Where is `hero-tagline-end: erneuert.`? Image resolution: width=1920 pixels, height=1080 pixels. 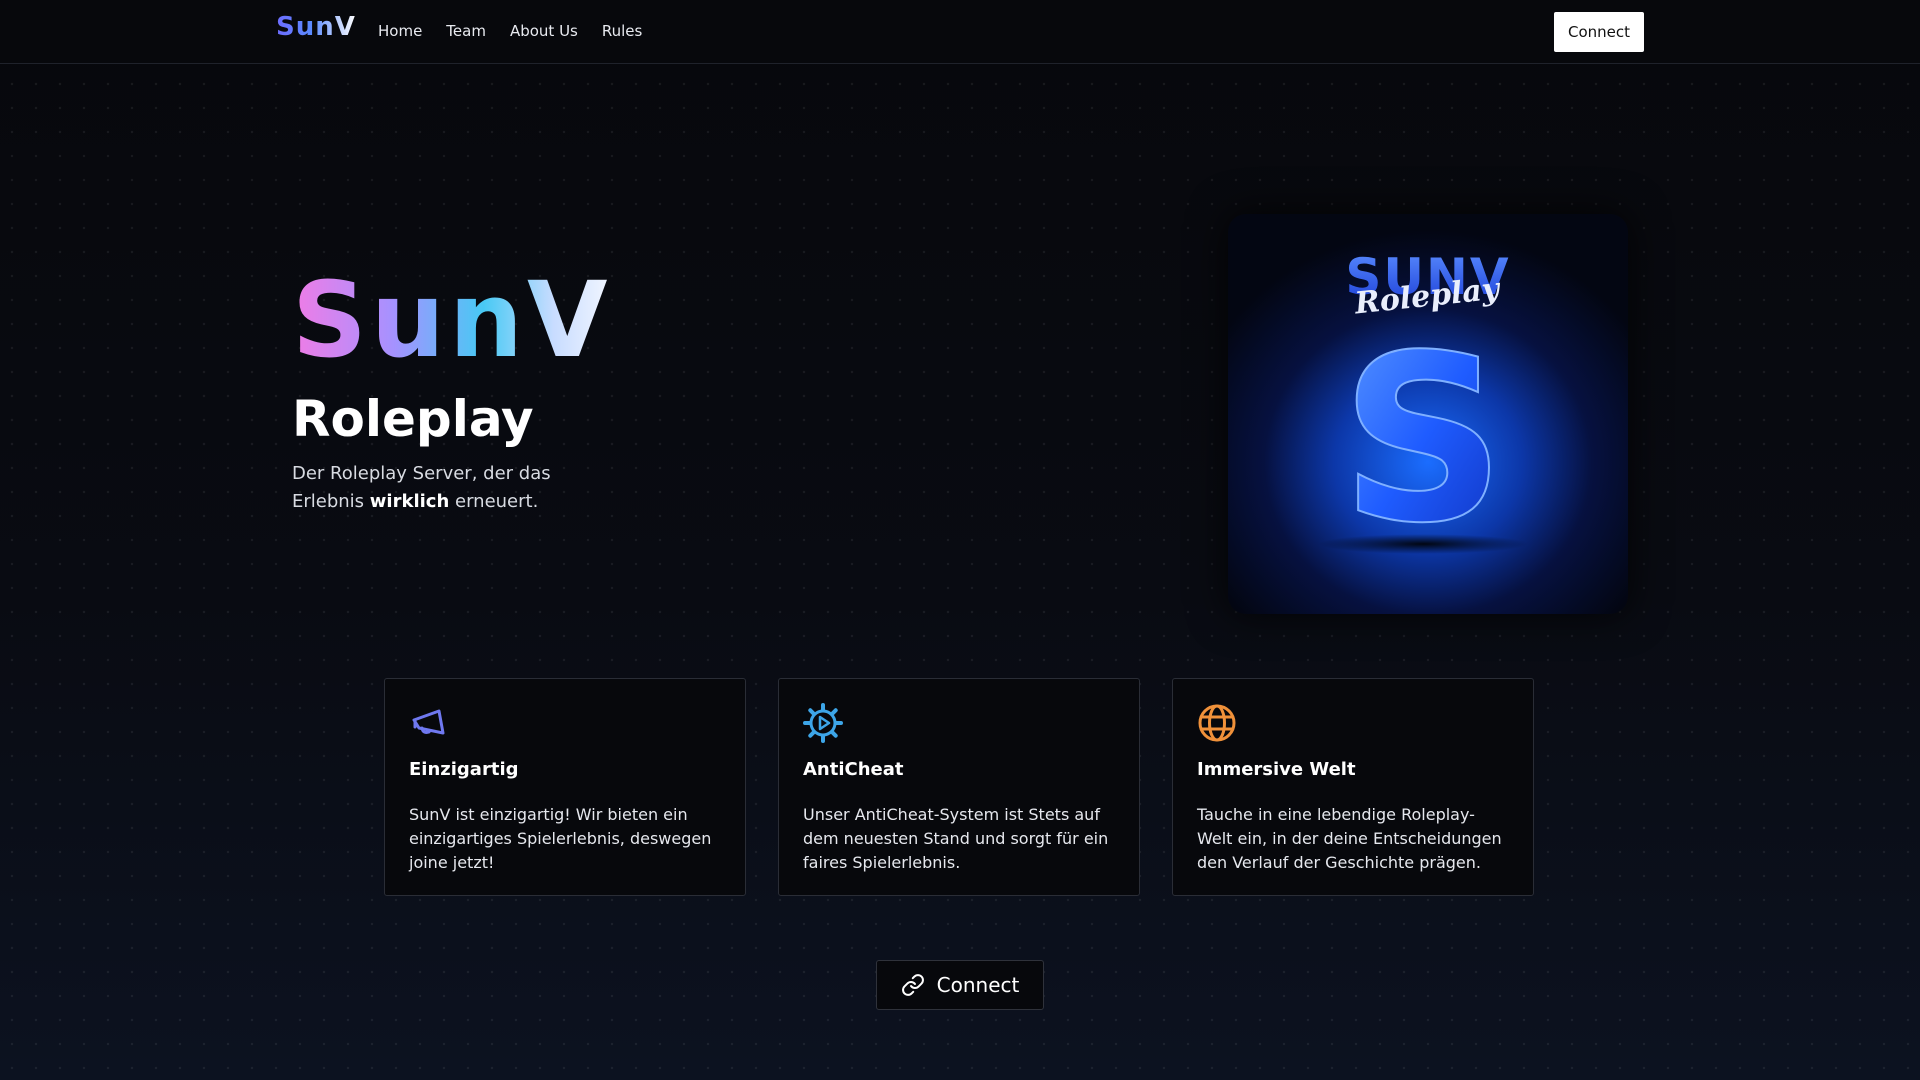 hero-tagline-end: erneuert. is located at coordinates (494, 501).